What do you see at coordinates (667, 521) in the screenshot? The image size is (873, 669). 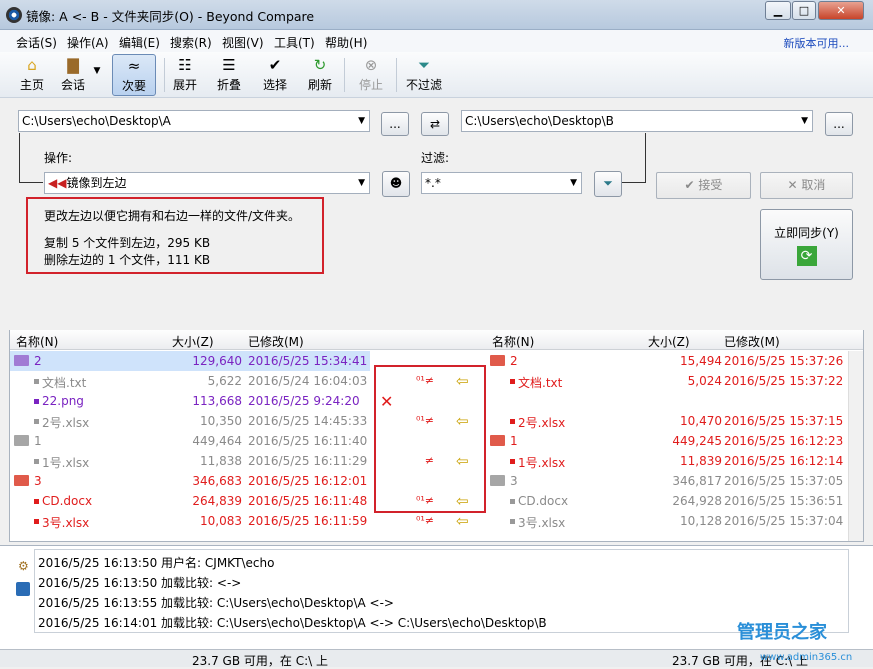 I see `right-table-row: 3号.xlsx 10,128 2016/5/25 15:37:04` at bounding box center [667, 521].